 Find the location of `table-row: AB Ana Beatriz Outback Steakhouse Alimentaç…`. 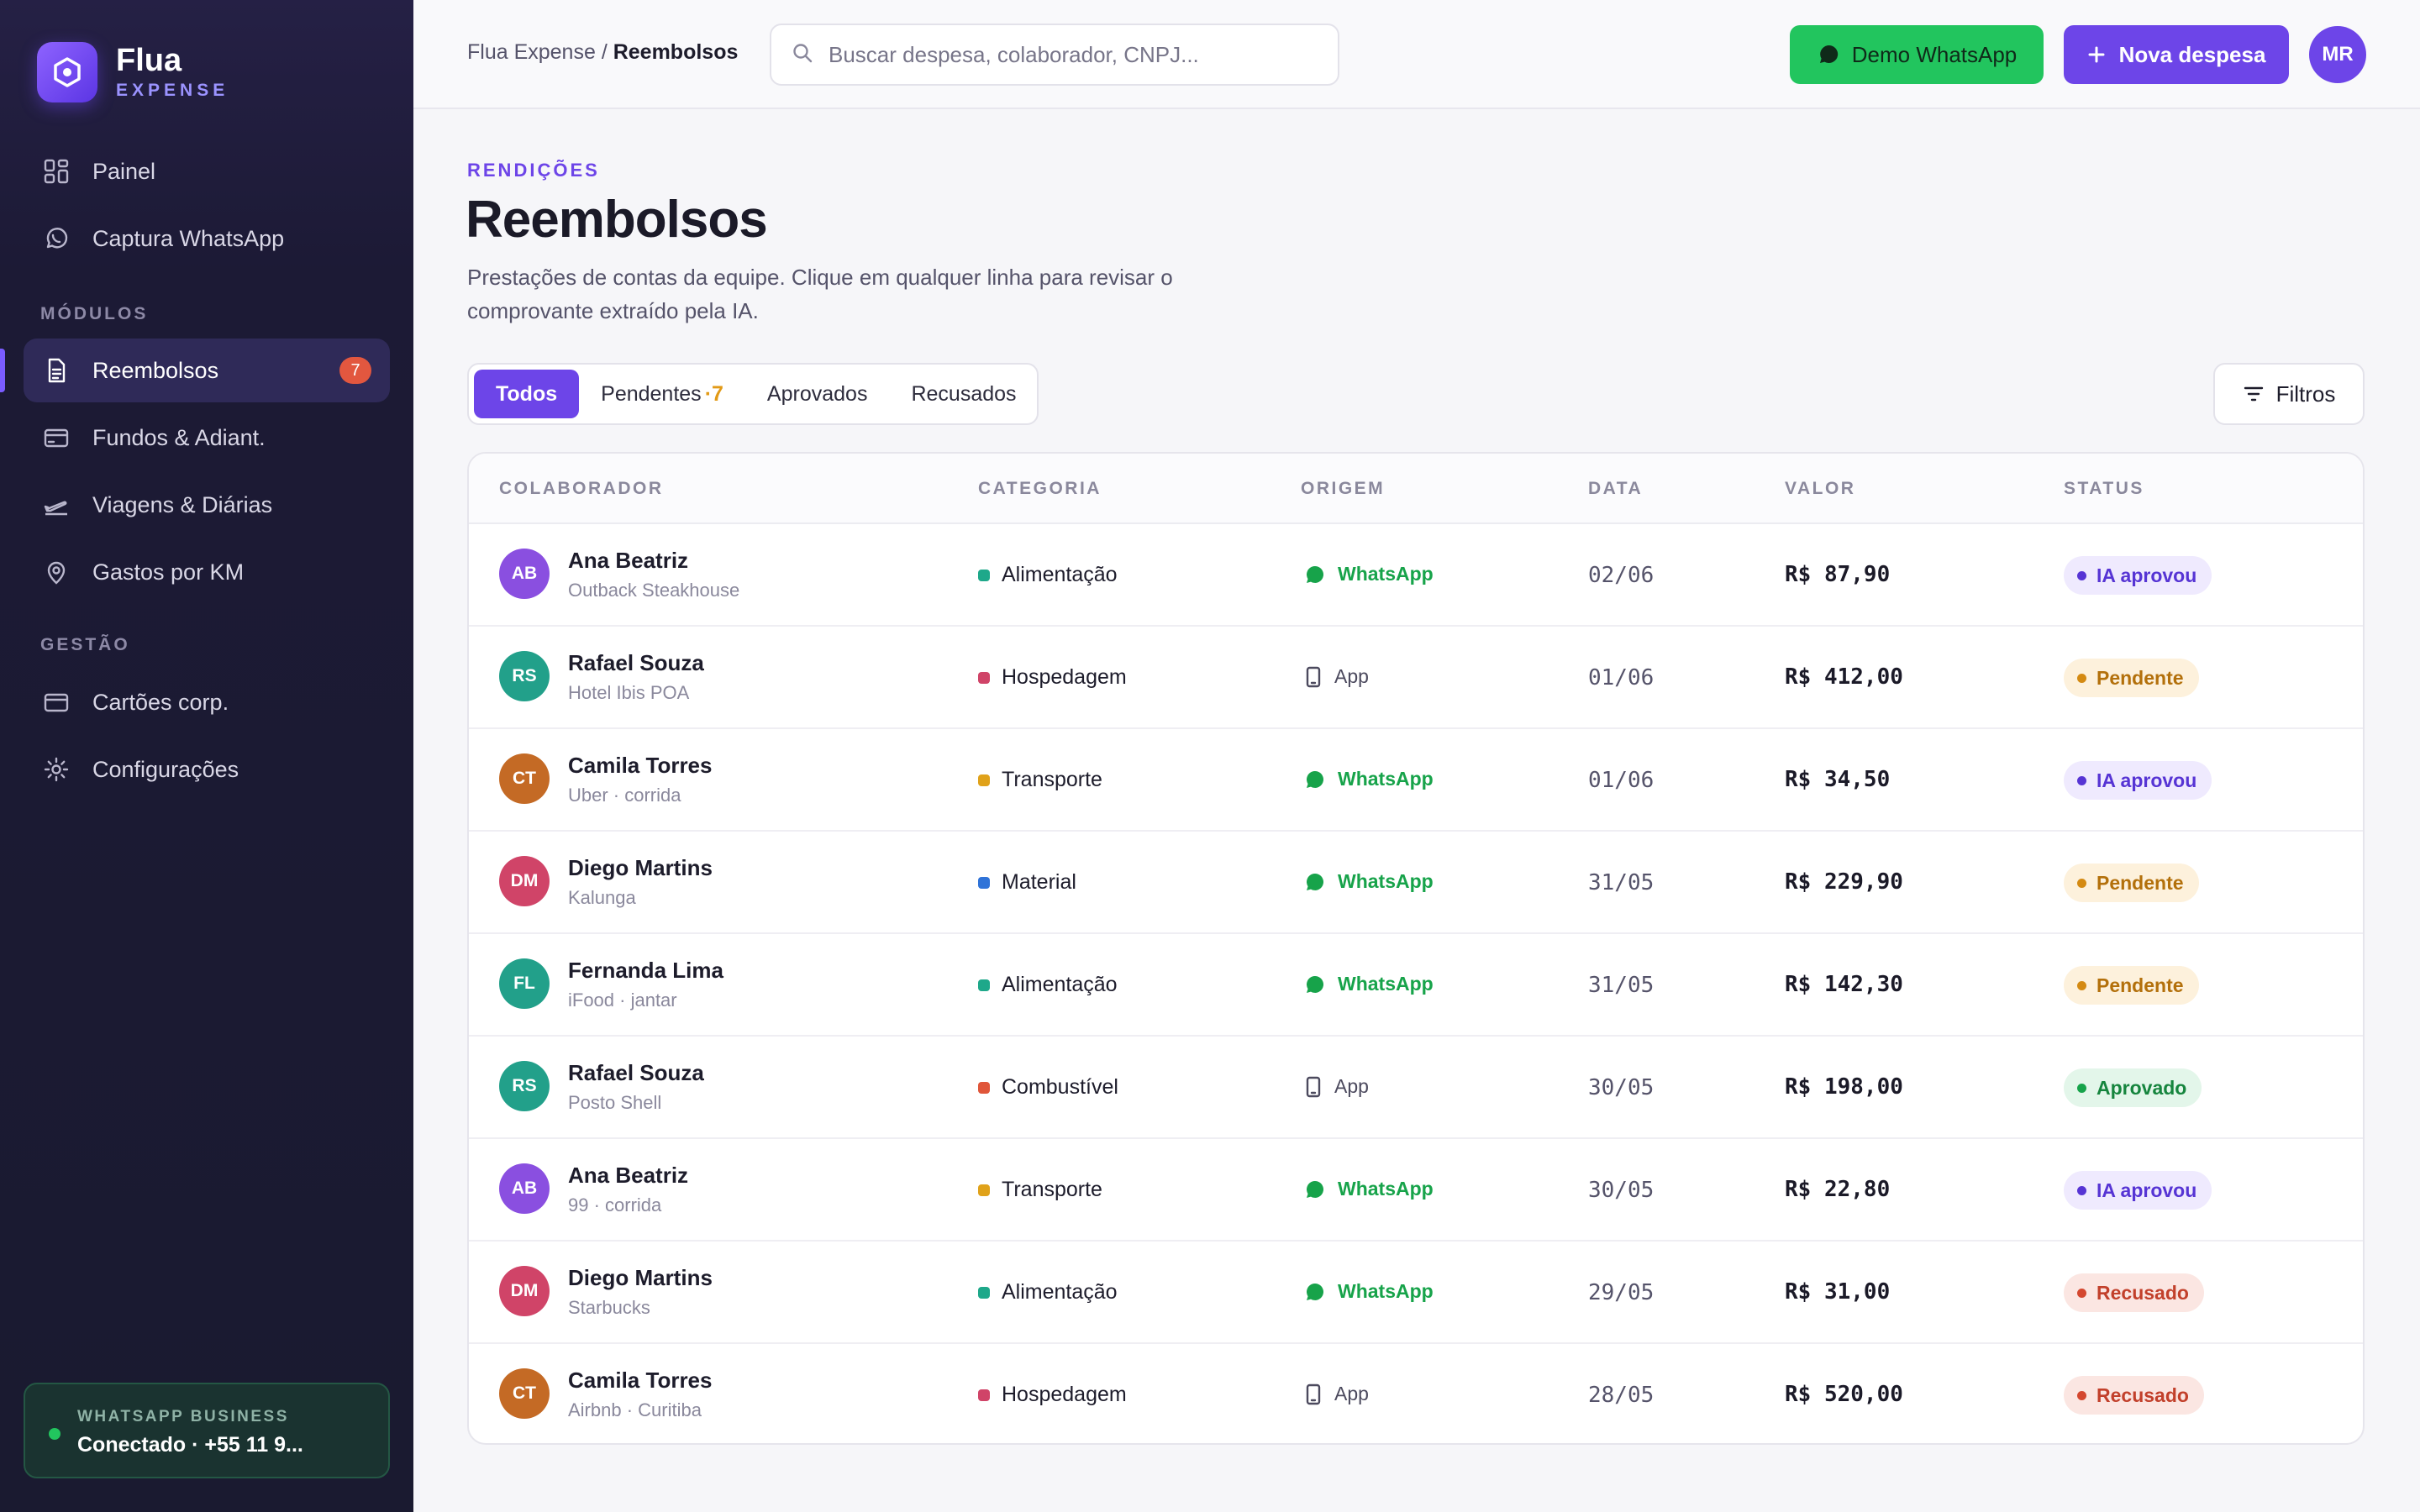

table-row: AB Ana Beatriz Outback Steakhouse Alimentaç… is located at coordinates (1416, 575).